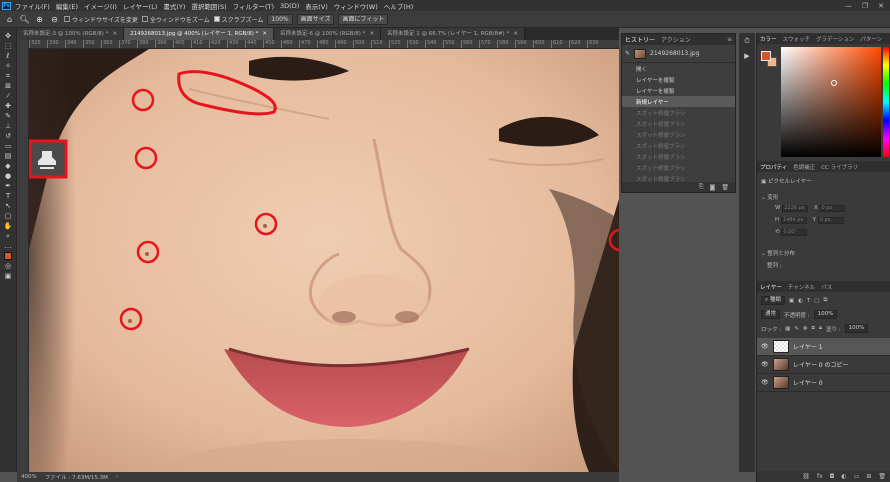 This screenshot has width=890, height=482. I want to click on new-group-icon: ▭, so click(857, 476).